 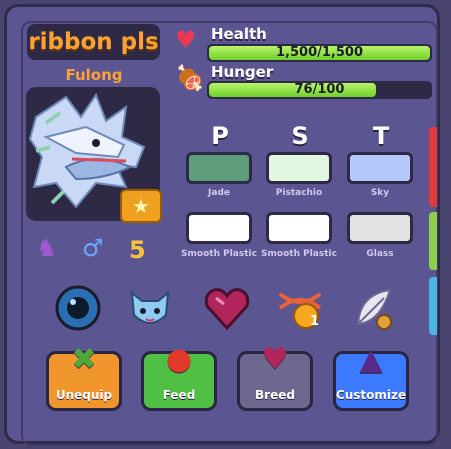 I want to click on feed-label: Feed, so click(x=179, y=395).